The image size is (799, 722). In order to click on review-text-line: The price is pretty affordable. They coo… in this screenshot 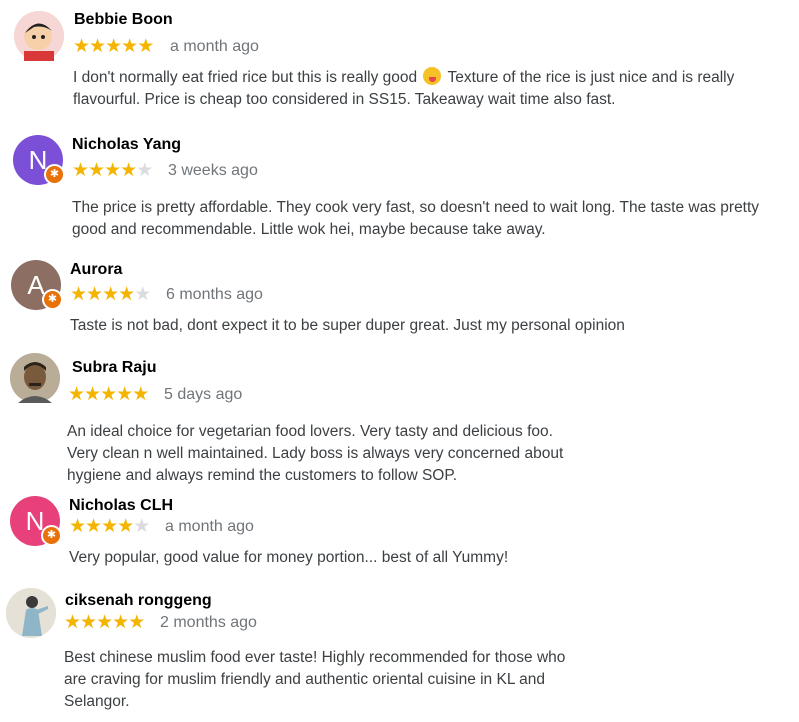, I will do `click(416, 207)`.